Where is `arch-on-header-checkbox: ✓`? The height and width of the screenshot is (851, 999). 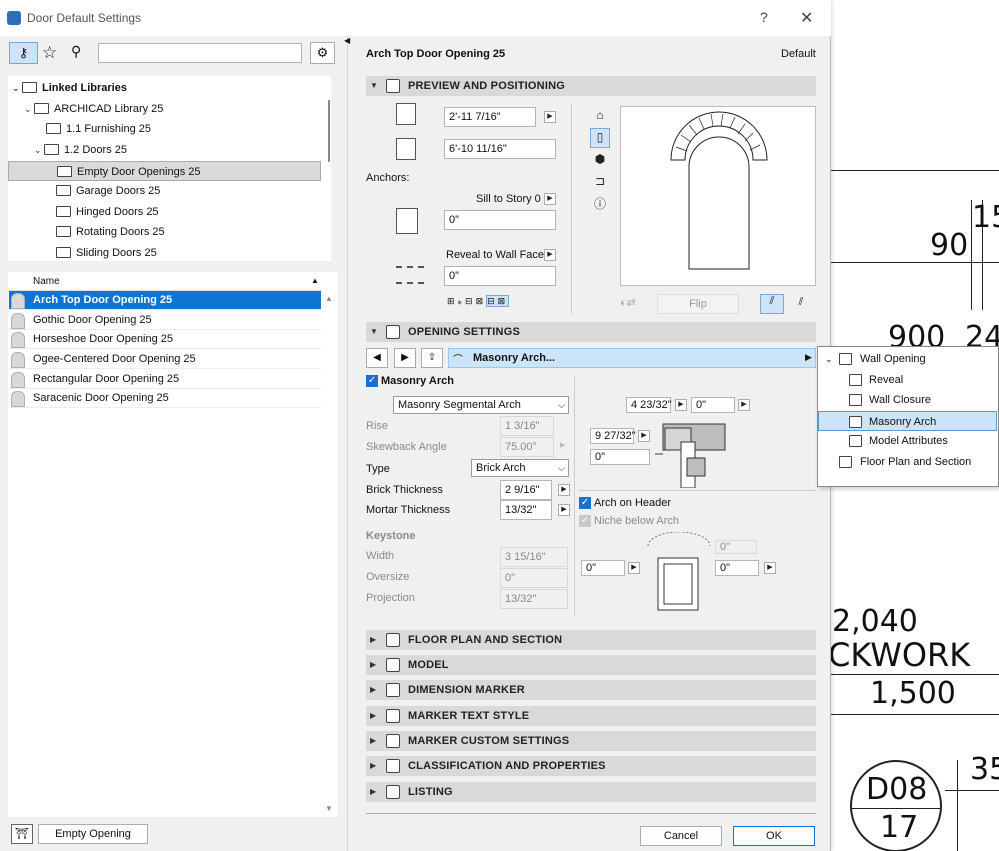
arch-on-header-checkbox: ✓ is located at coordinates (585, 503).